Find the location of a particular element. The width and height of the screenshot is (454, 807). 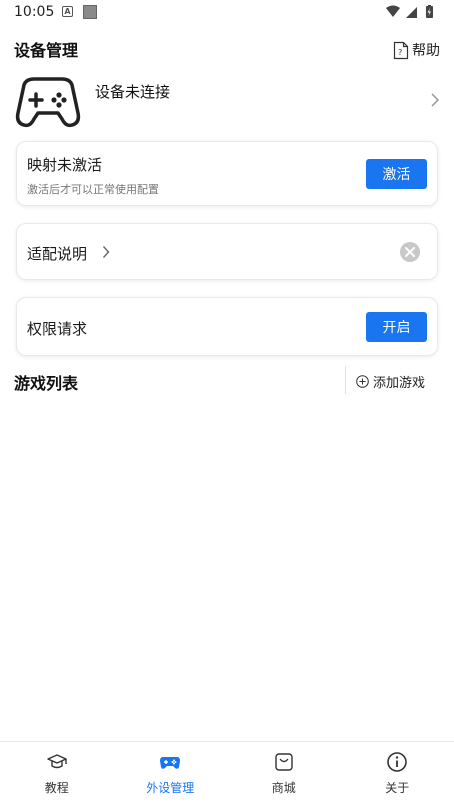

nav-label-peripheral: 外设管理 is located at coordinates (170, 788).